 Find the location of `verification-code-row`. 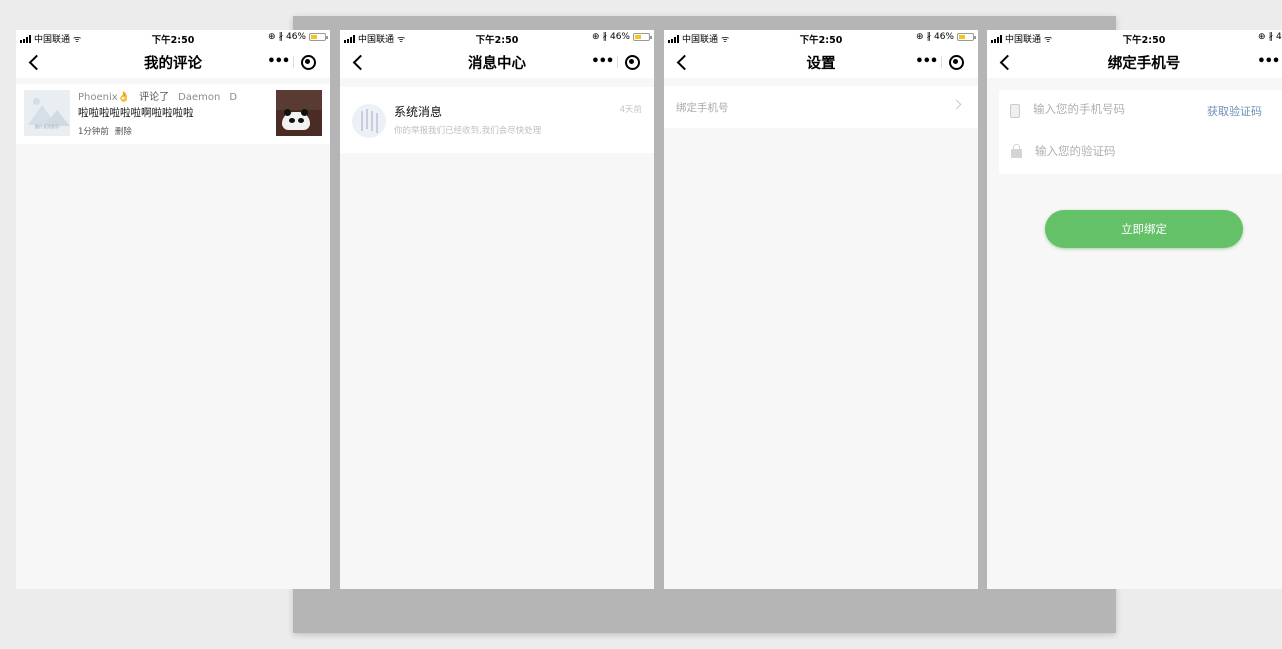

verification-code-row is located at coordinates (1140, 153).